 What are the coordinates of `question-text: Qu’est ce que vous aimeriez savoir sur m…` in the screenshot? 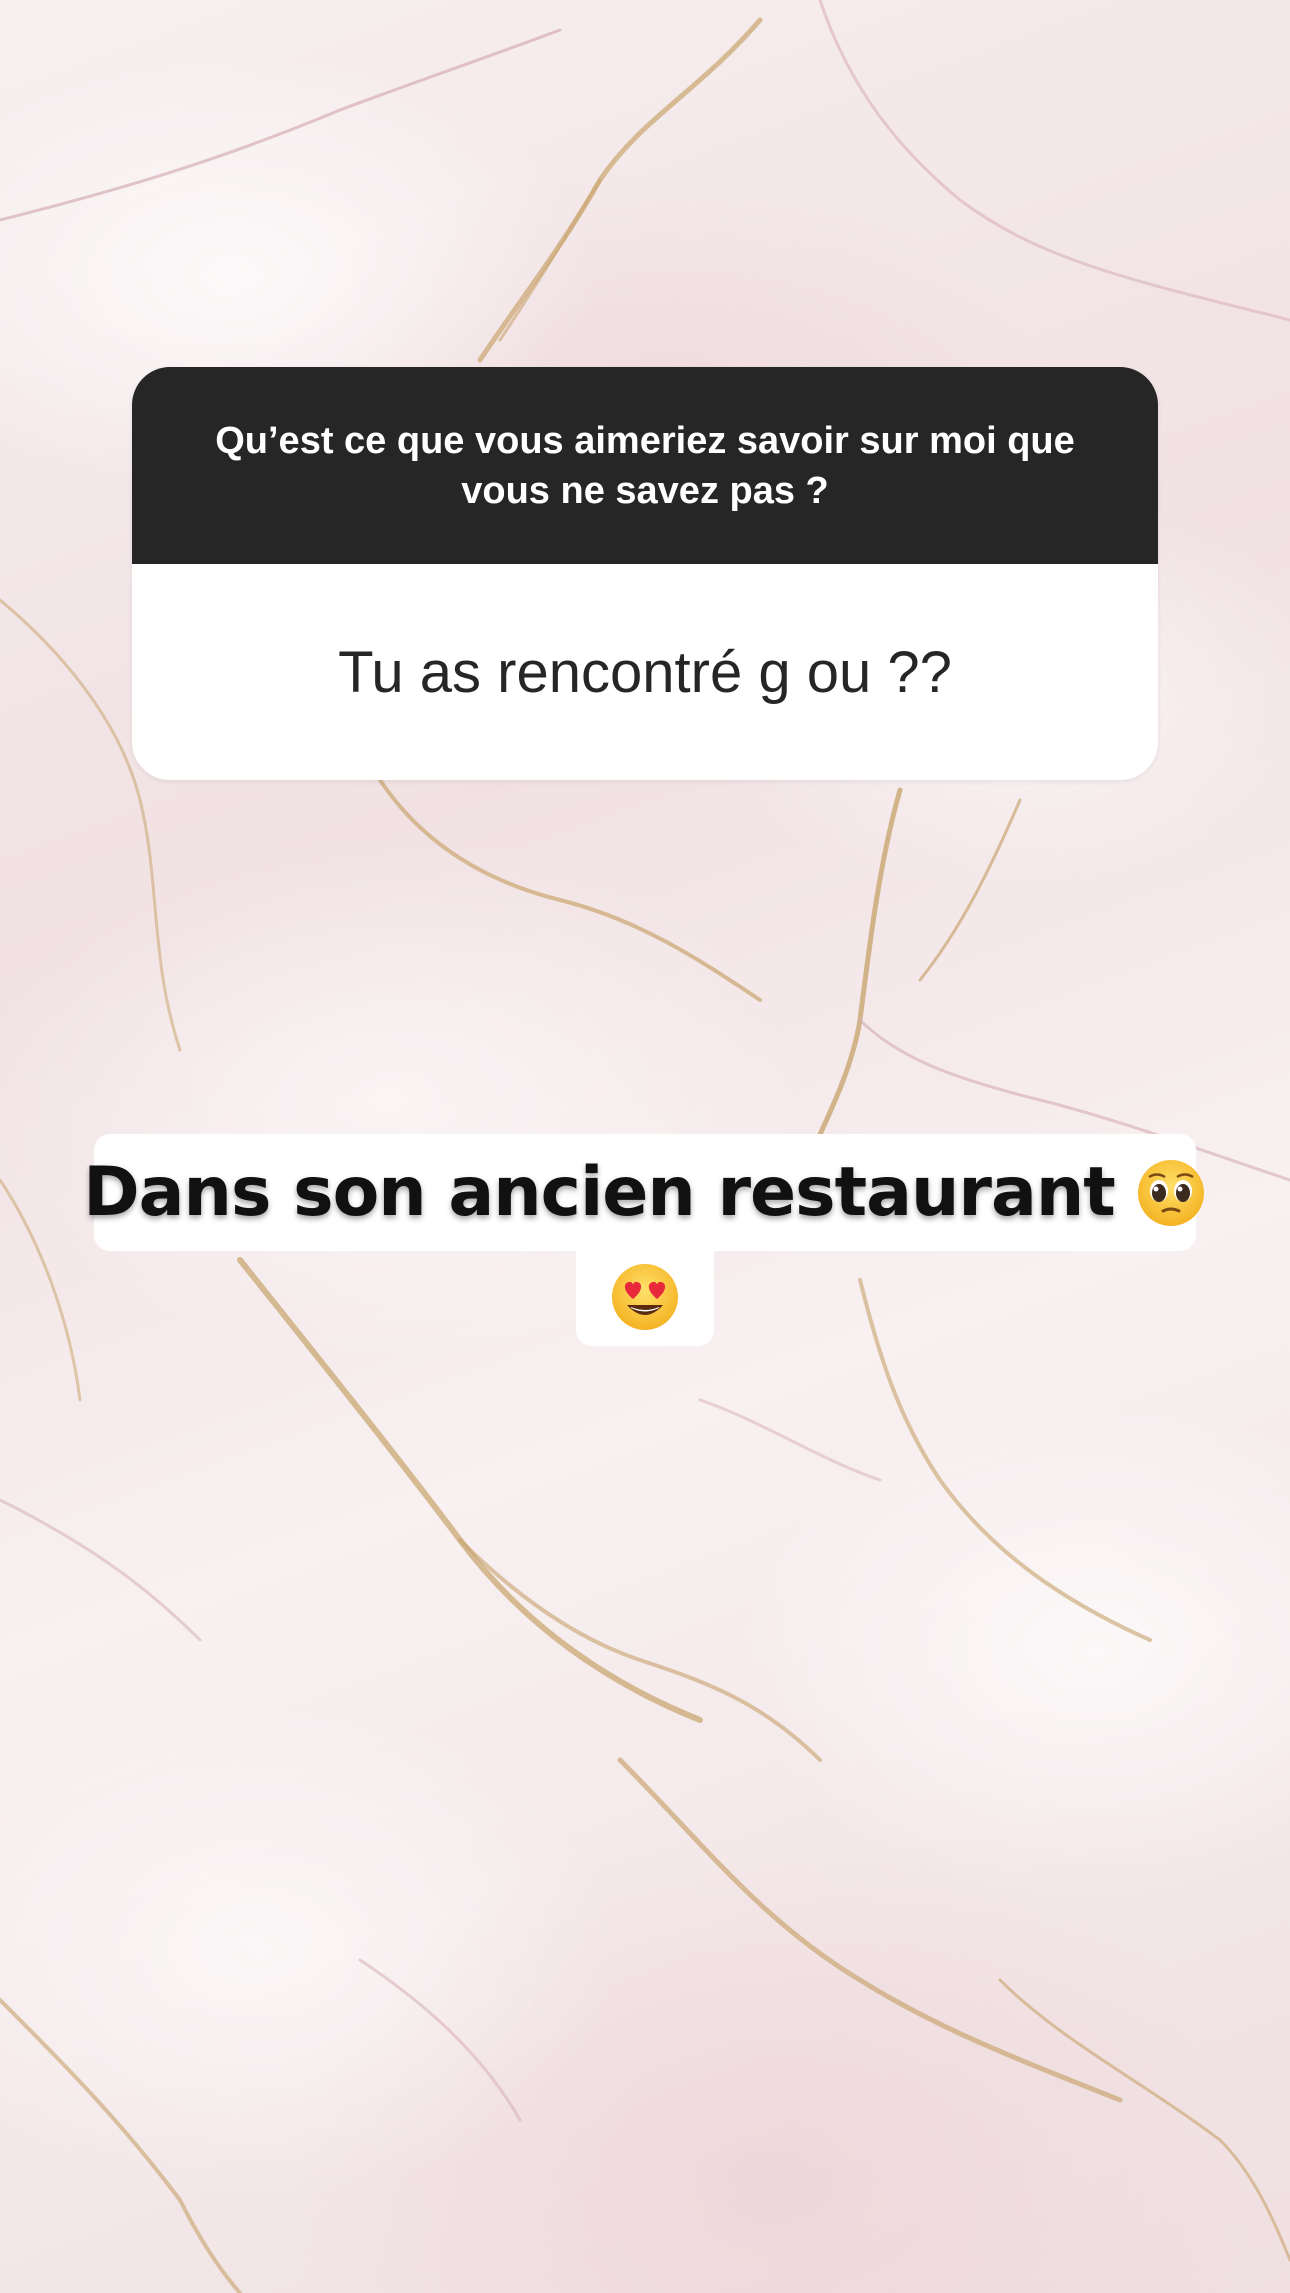 It's located at (645, 465).